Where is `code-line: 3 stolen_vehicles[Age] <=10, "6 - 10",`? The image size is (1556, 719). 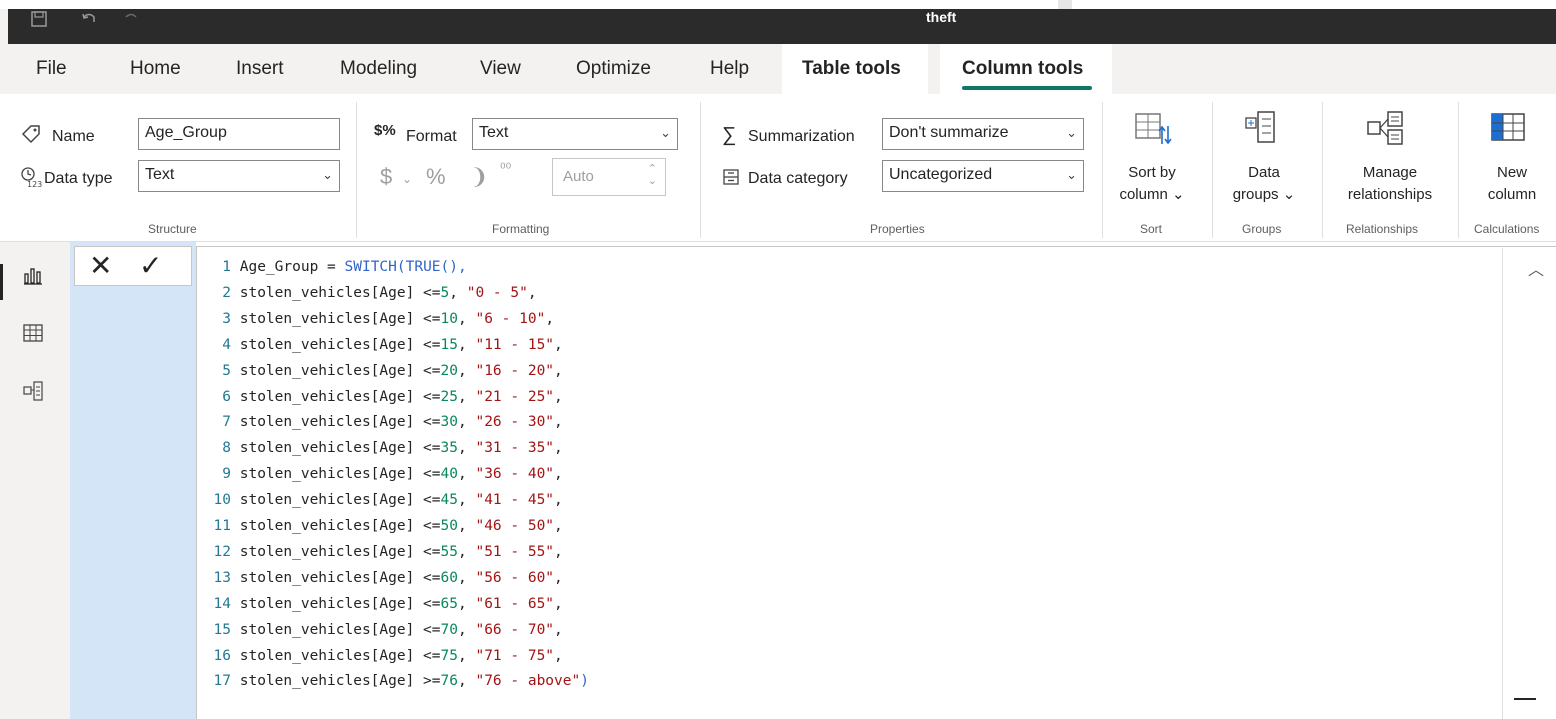
code-line: 3 stolen_vehicles[Age] <=10, "6 - 10", is located at coordinates (378, 319).